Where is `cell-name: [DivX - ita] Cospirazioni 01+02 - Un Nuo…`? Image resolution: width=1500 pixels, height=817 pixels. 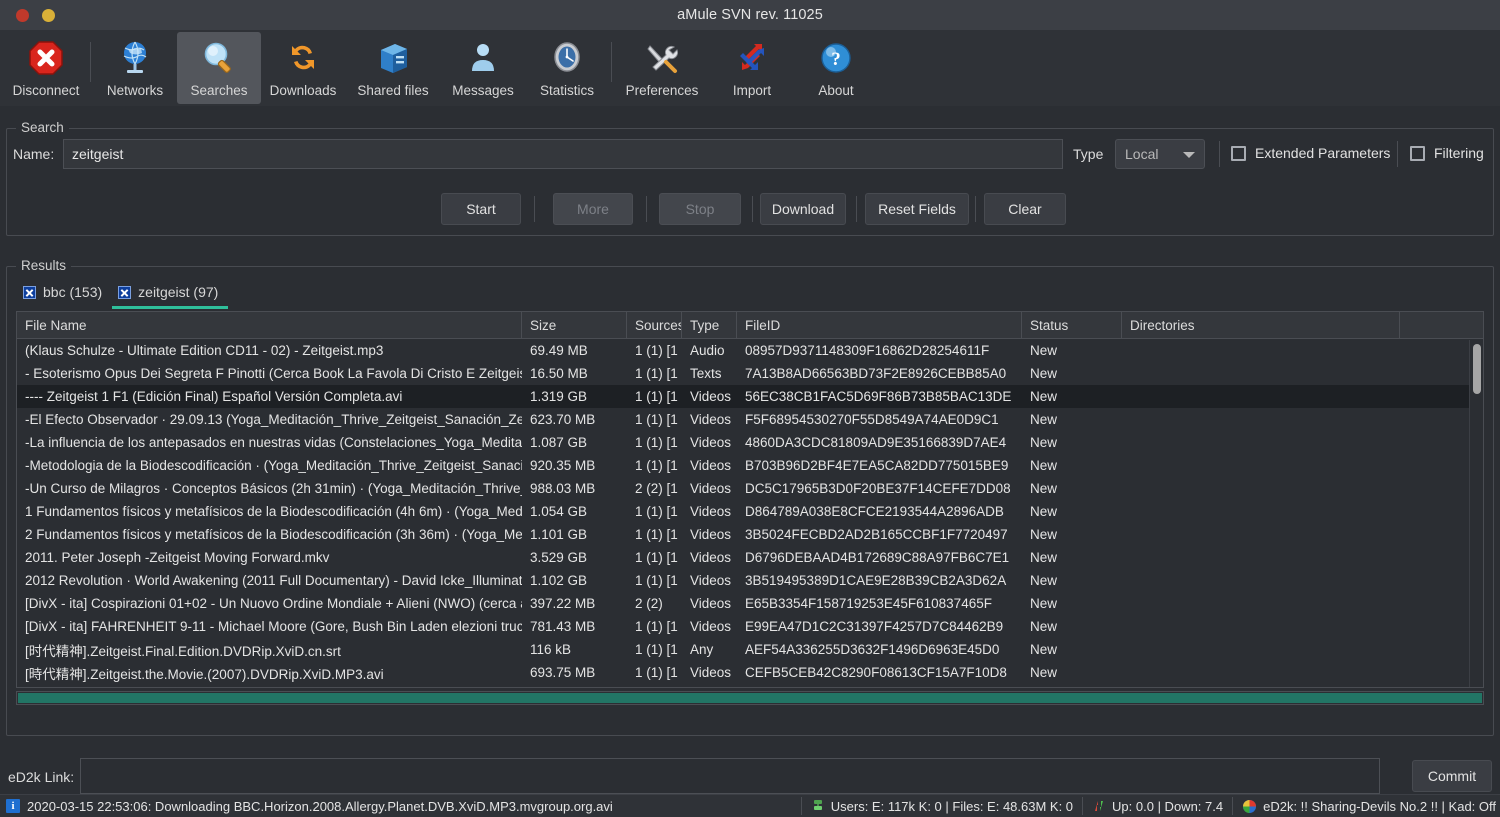 cell-name: [DivX - ita] Cospirazioni 01+02 - Un Nuo… is located at coordinates (273, 603).